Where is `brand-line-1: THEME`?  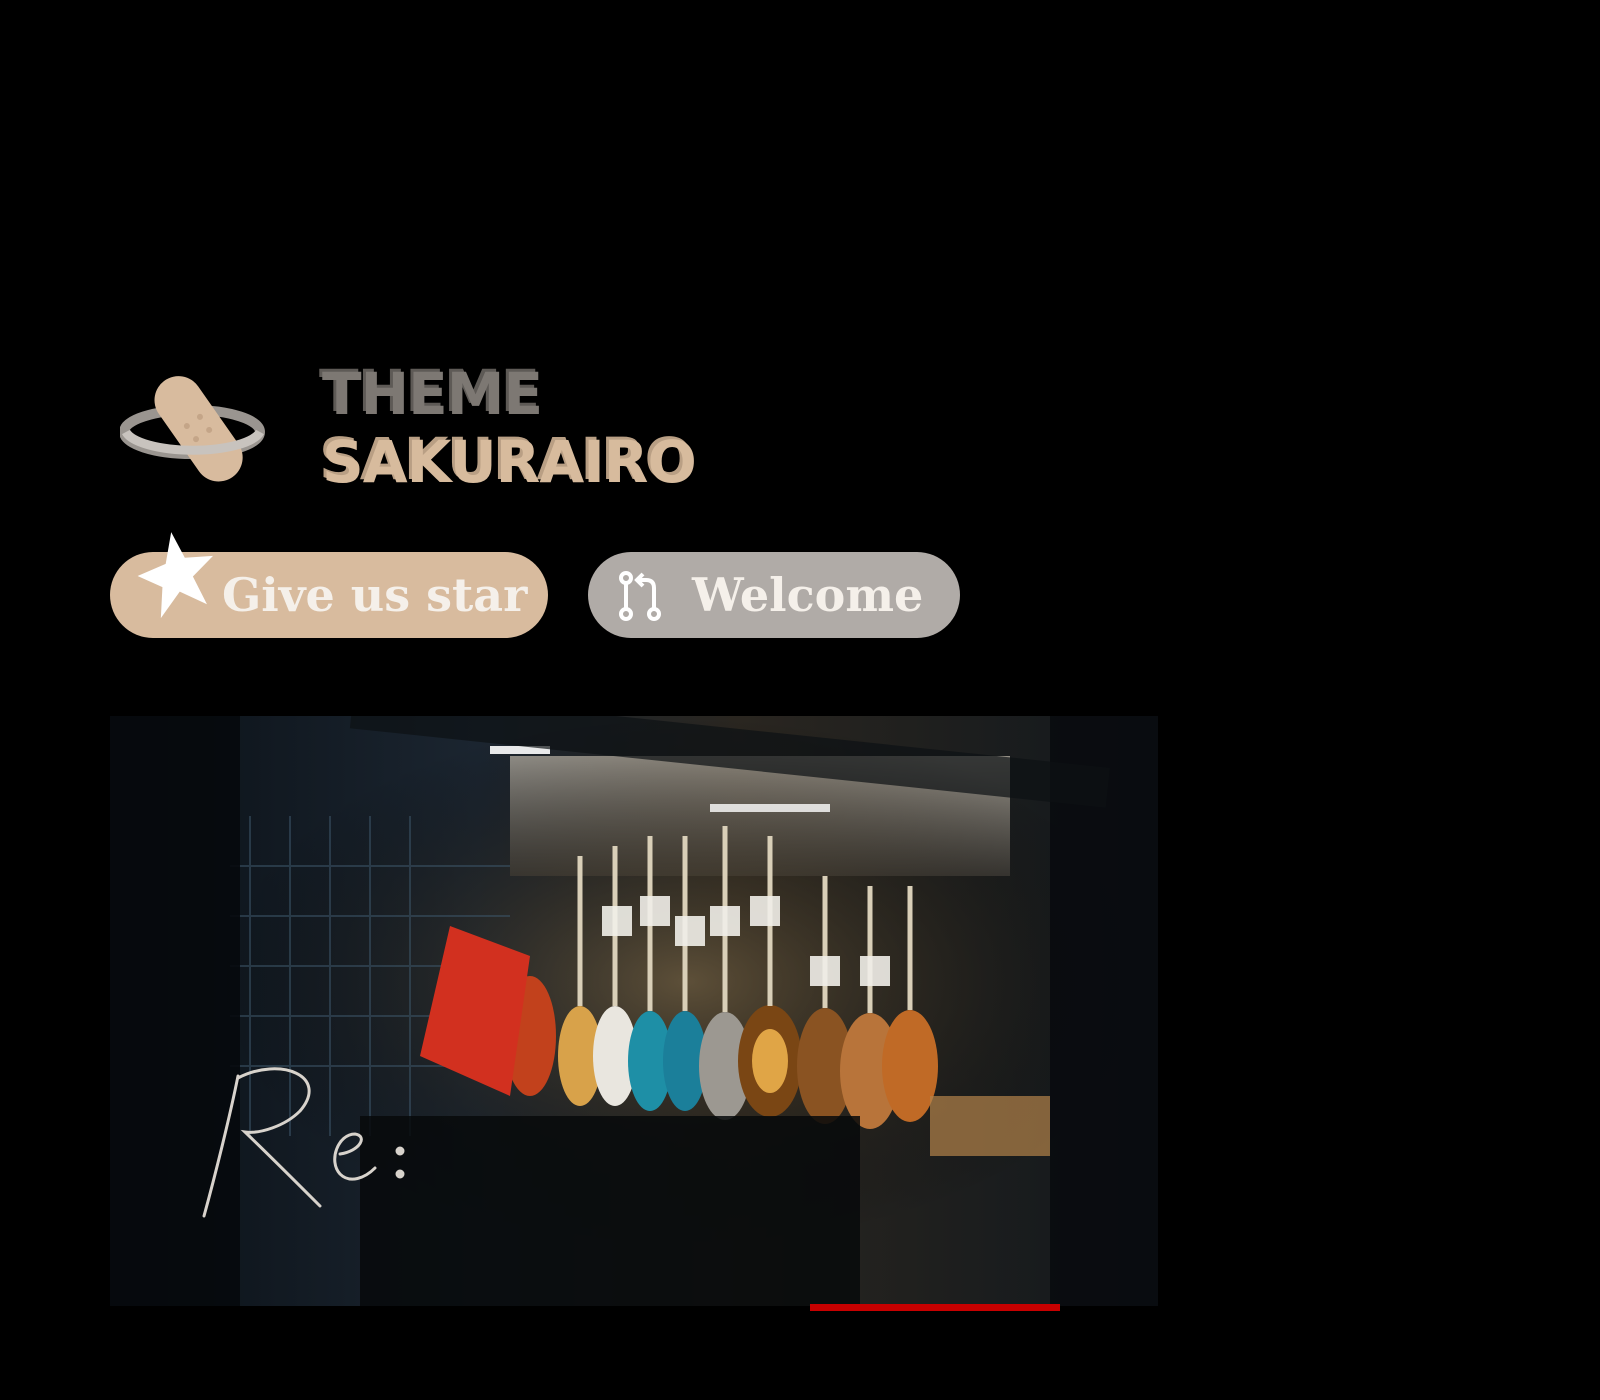
brand-line-1: THEME is located at coordinates (432, 394).